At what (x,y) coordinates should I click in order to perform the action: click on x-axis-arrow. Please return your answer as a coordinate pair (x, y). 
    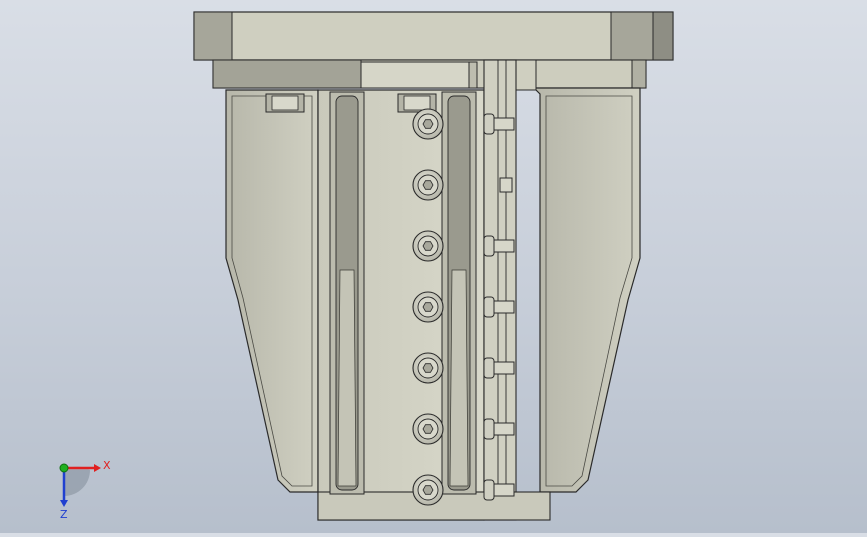
    Looking at the image, I should click on (97, 468).